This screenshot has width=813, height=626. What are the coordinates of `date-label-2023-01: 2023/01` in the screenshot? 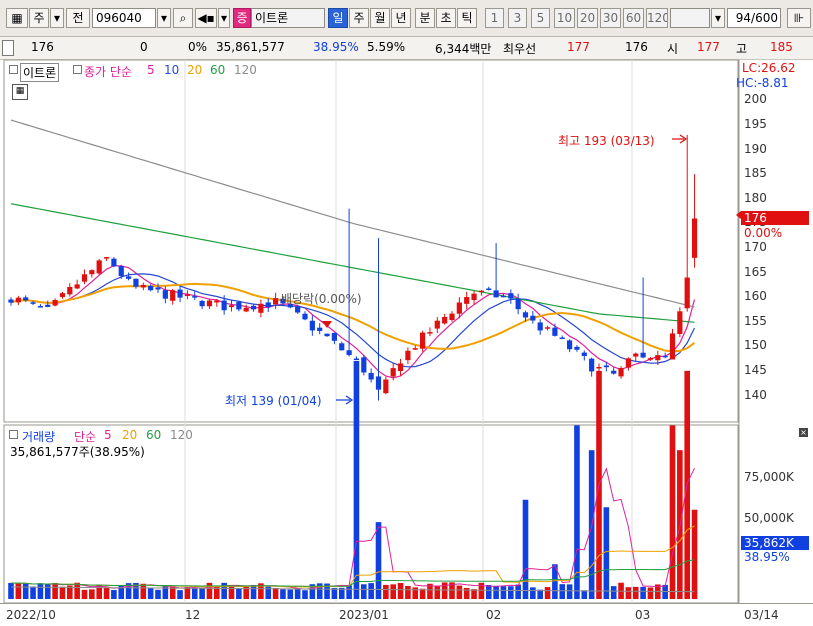 It's located at (364, 615).